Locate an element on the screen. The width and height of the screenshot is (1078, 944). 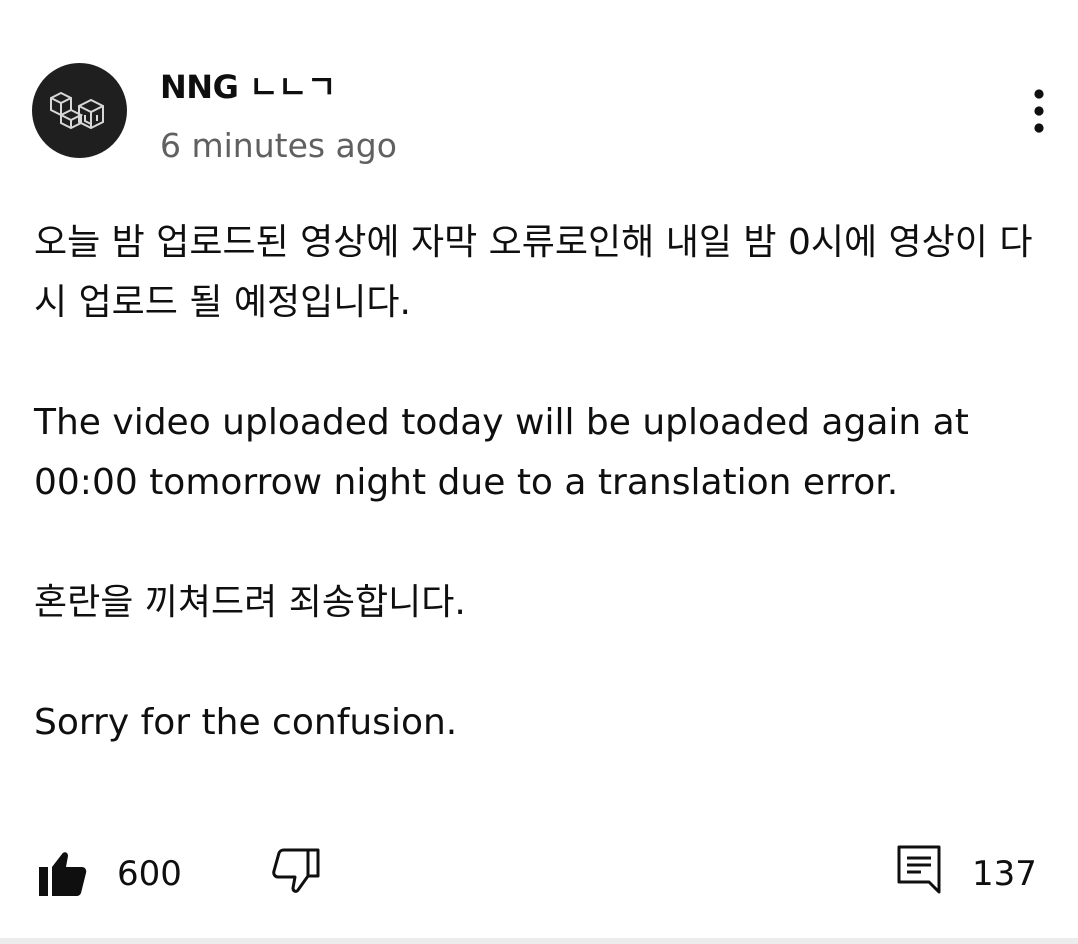
comment-timestamp: 6 minutes ago is located at coordinates (278, 145).